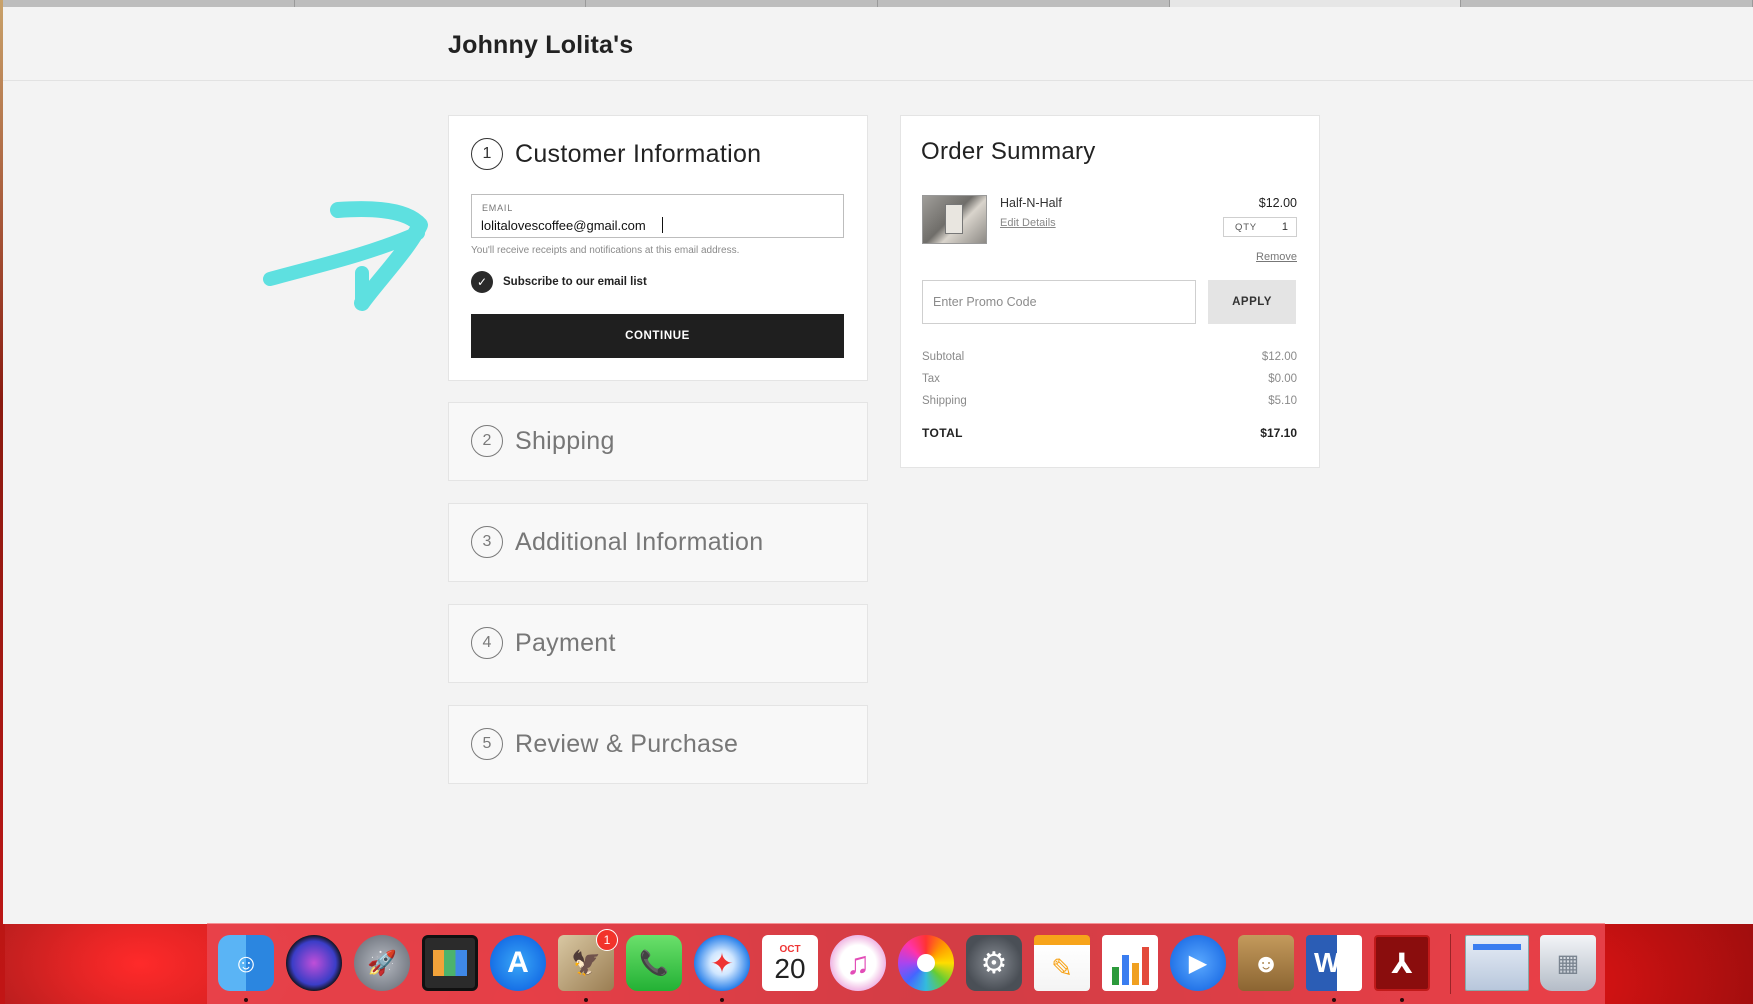 This screenshot has width=1753, height=1004. What do you see at coordinates (1276, 257) in the screenshot?
I see `remove-link: Remove` at bounding box center [1276, 257].